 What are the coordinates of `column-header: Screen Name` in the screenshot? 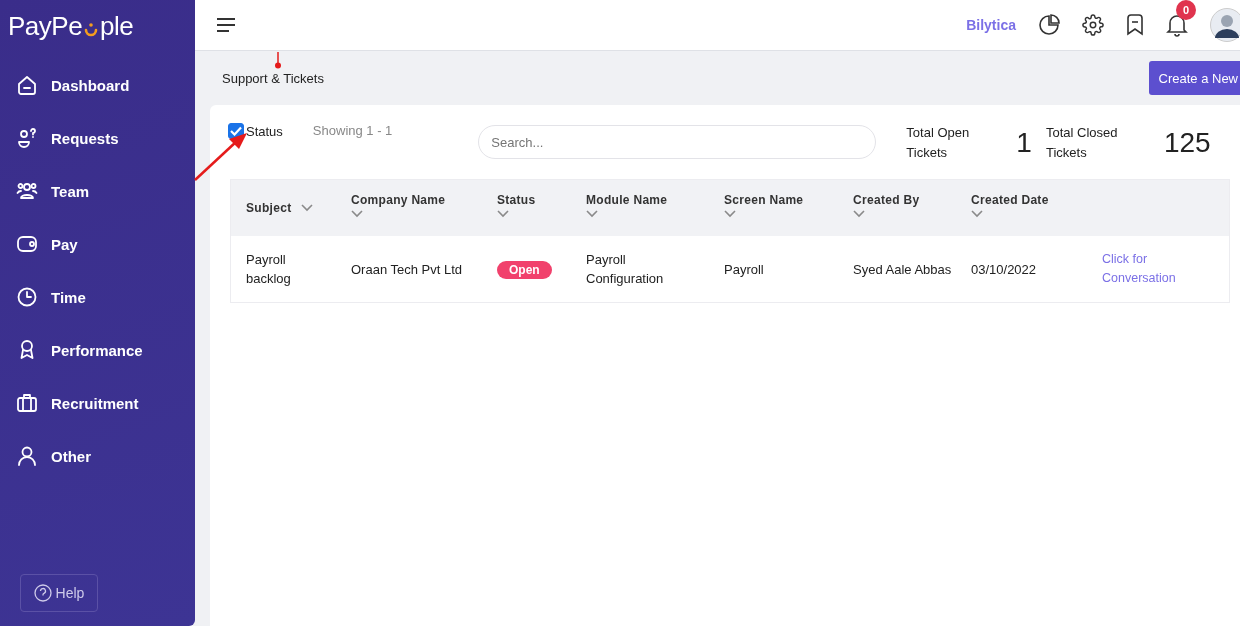 It's located at (764, 199).